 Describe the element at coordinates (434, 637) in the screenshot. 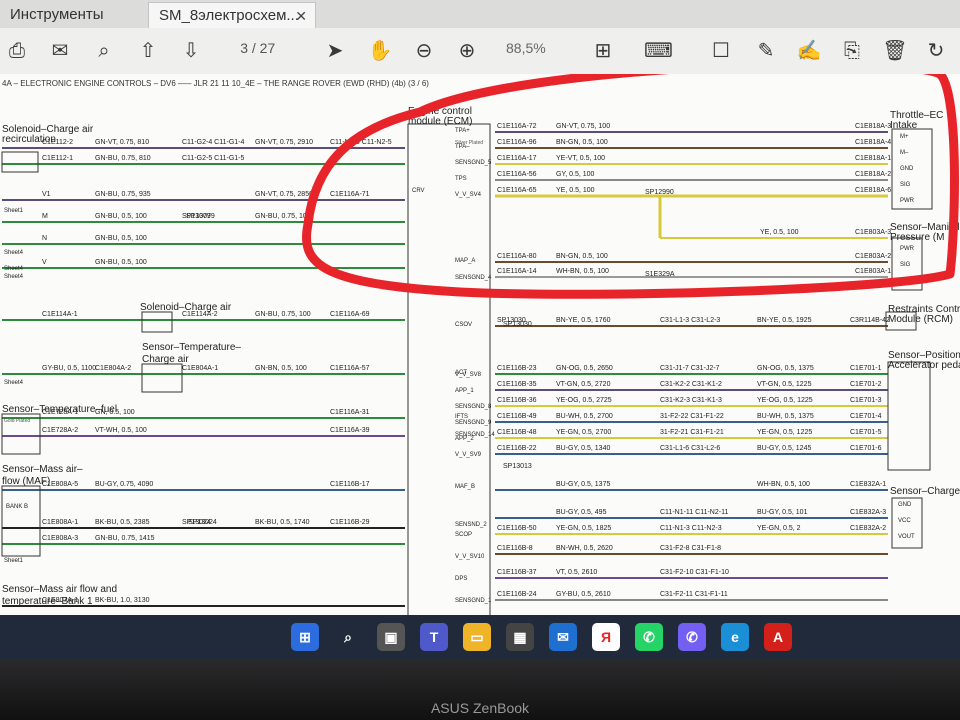

I see `teams-icon: T` at that location.